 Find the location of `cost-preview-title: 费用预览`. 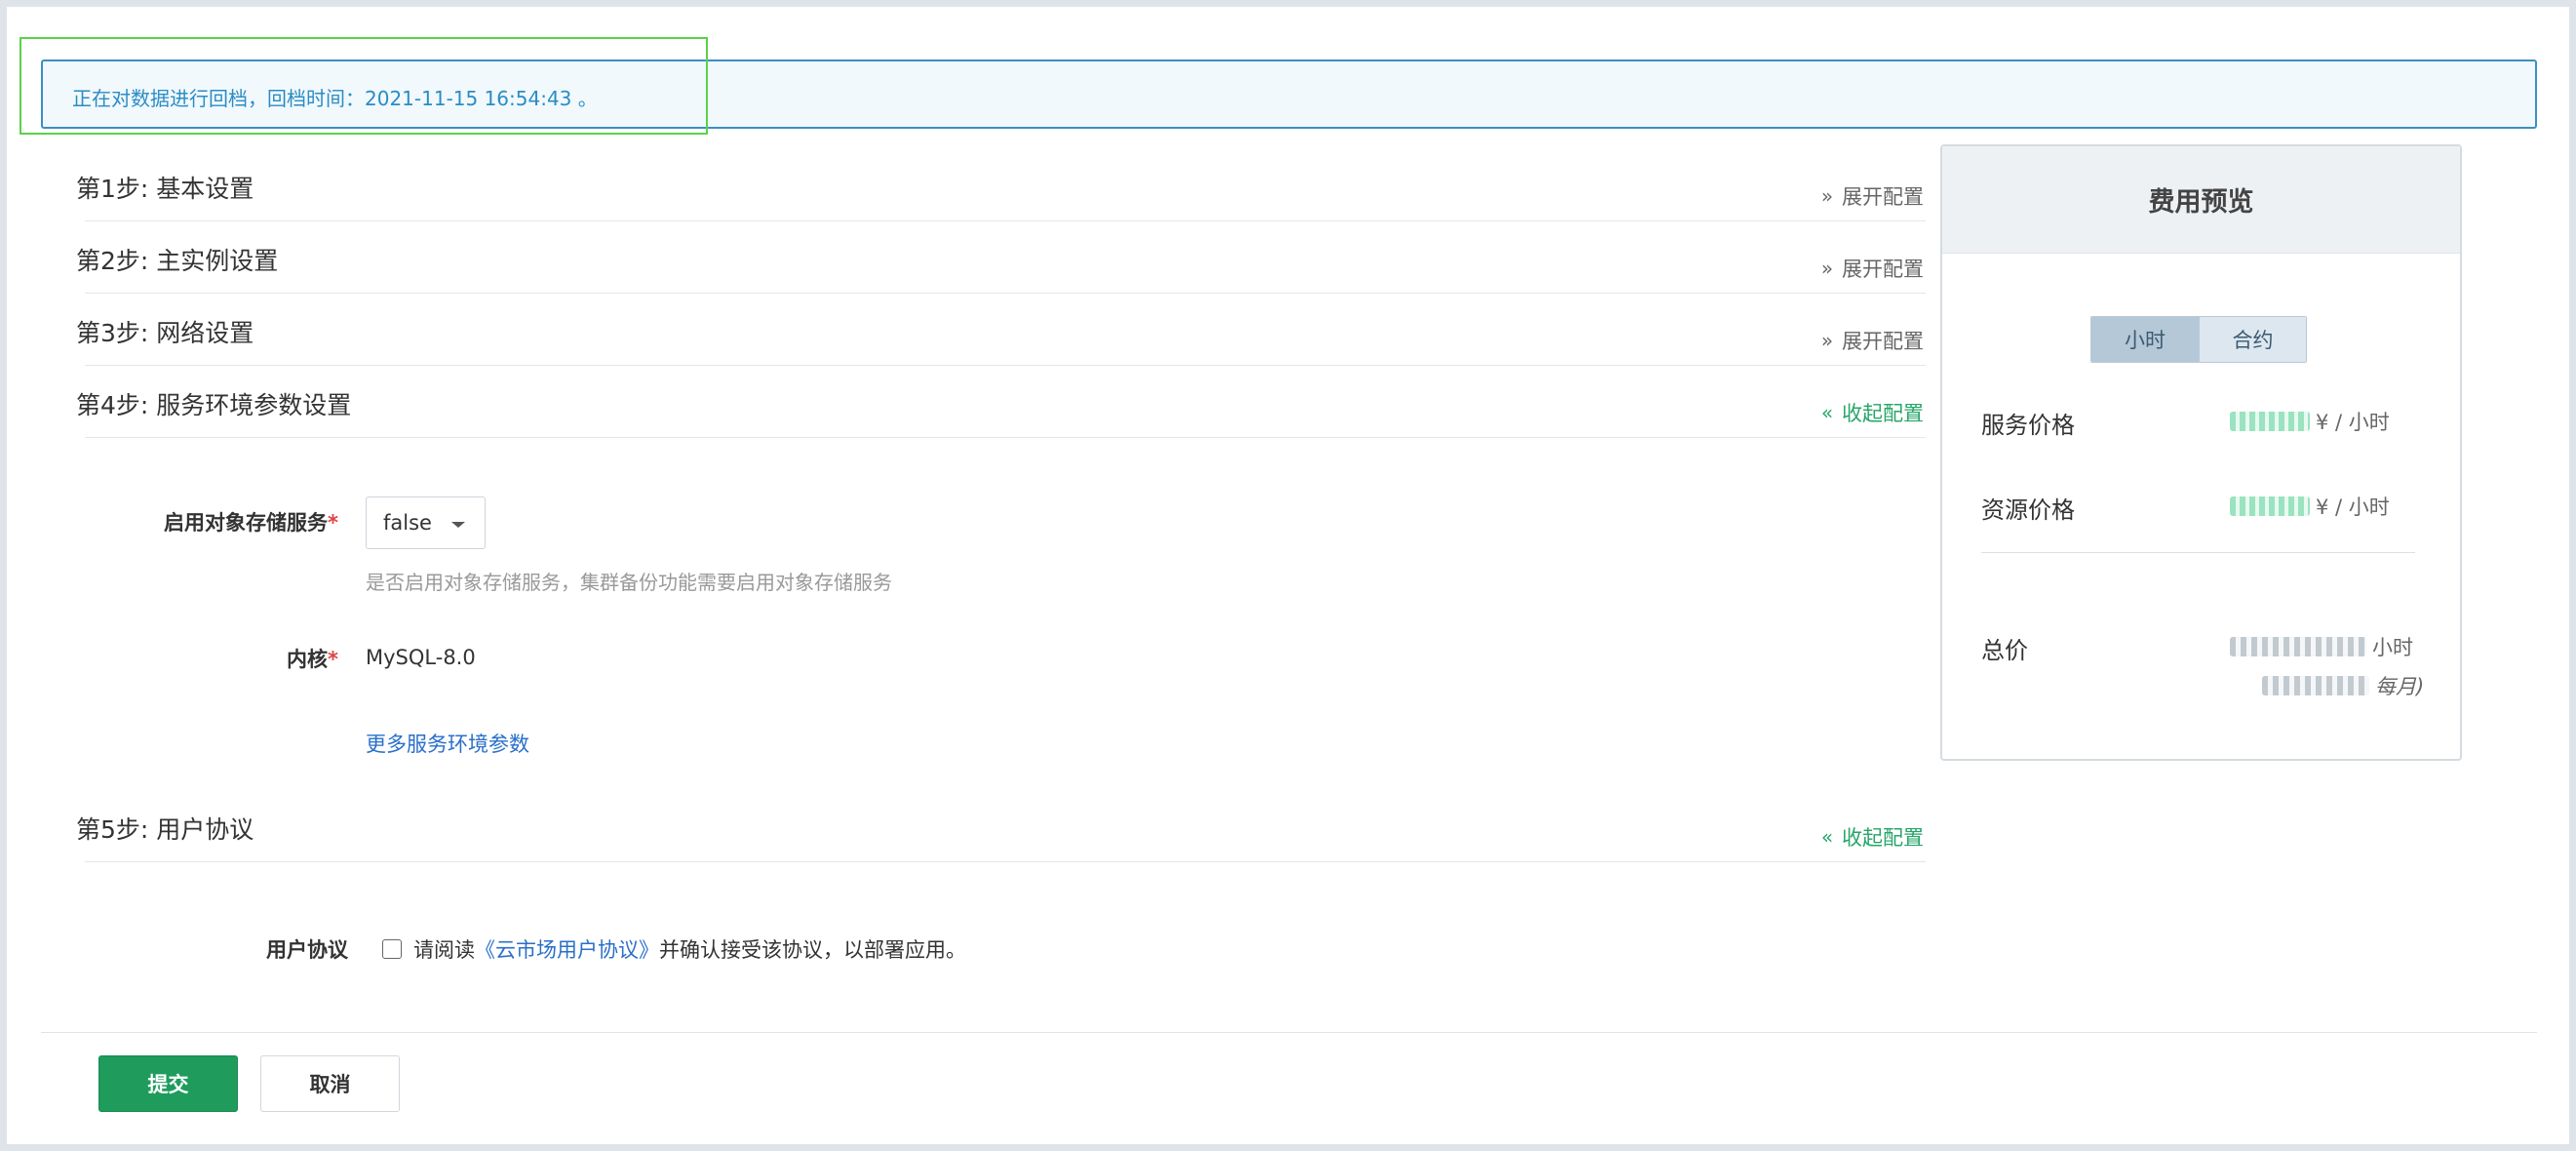

cost-preview-title: 费用预览 is located at coordinates (2201, 200).